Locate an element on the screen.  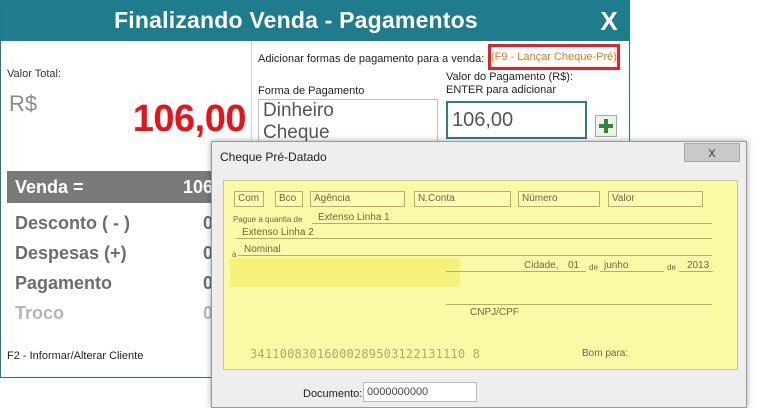
bom-para-label: Bom para: is located at coordinates (605, 353).